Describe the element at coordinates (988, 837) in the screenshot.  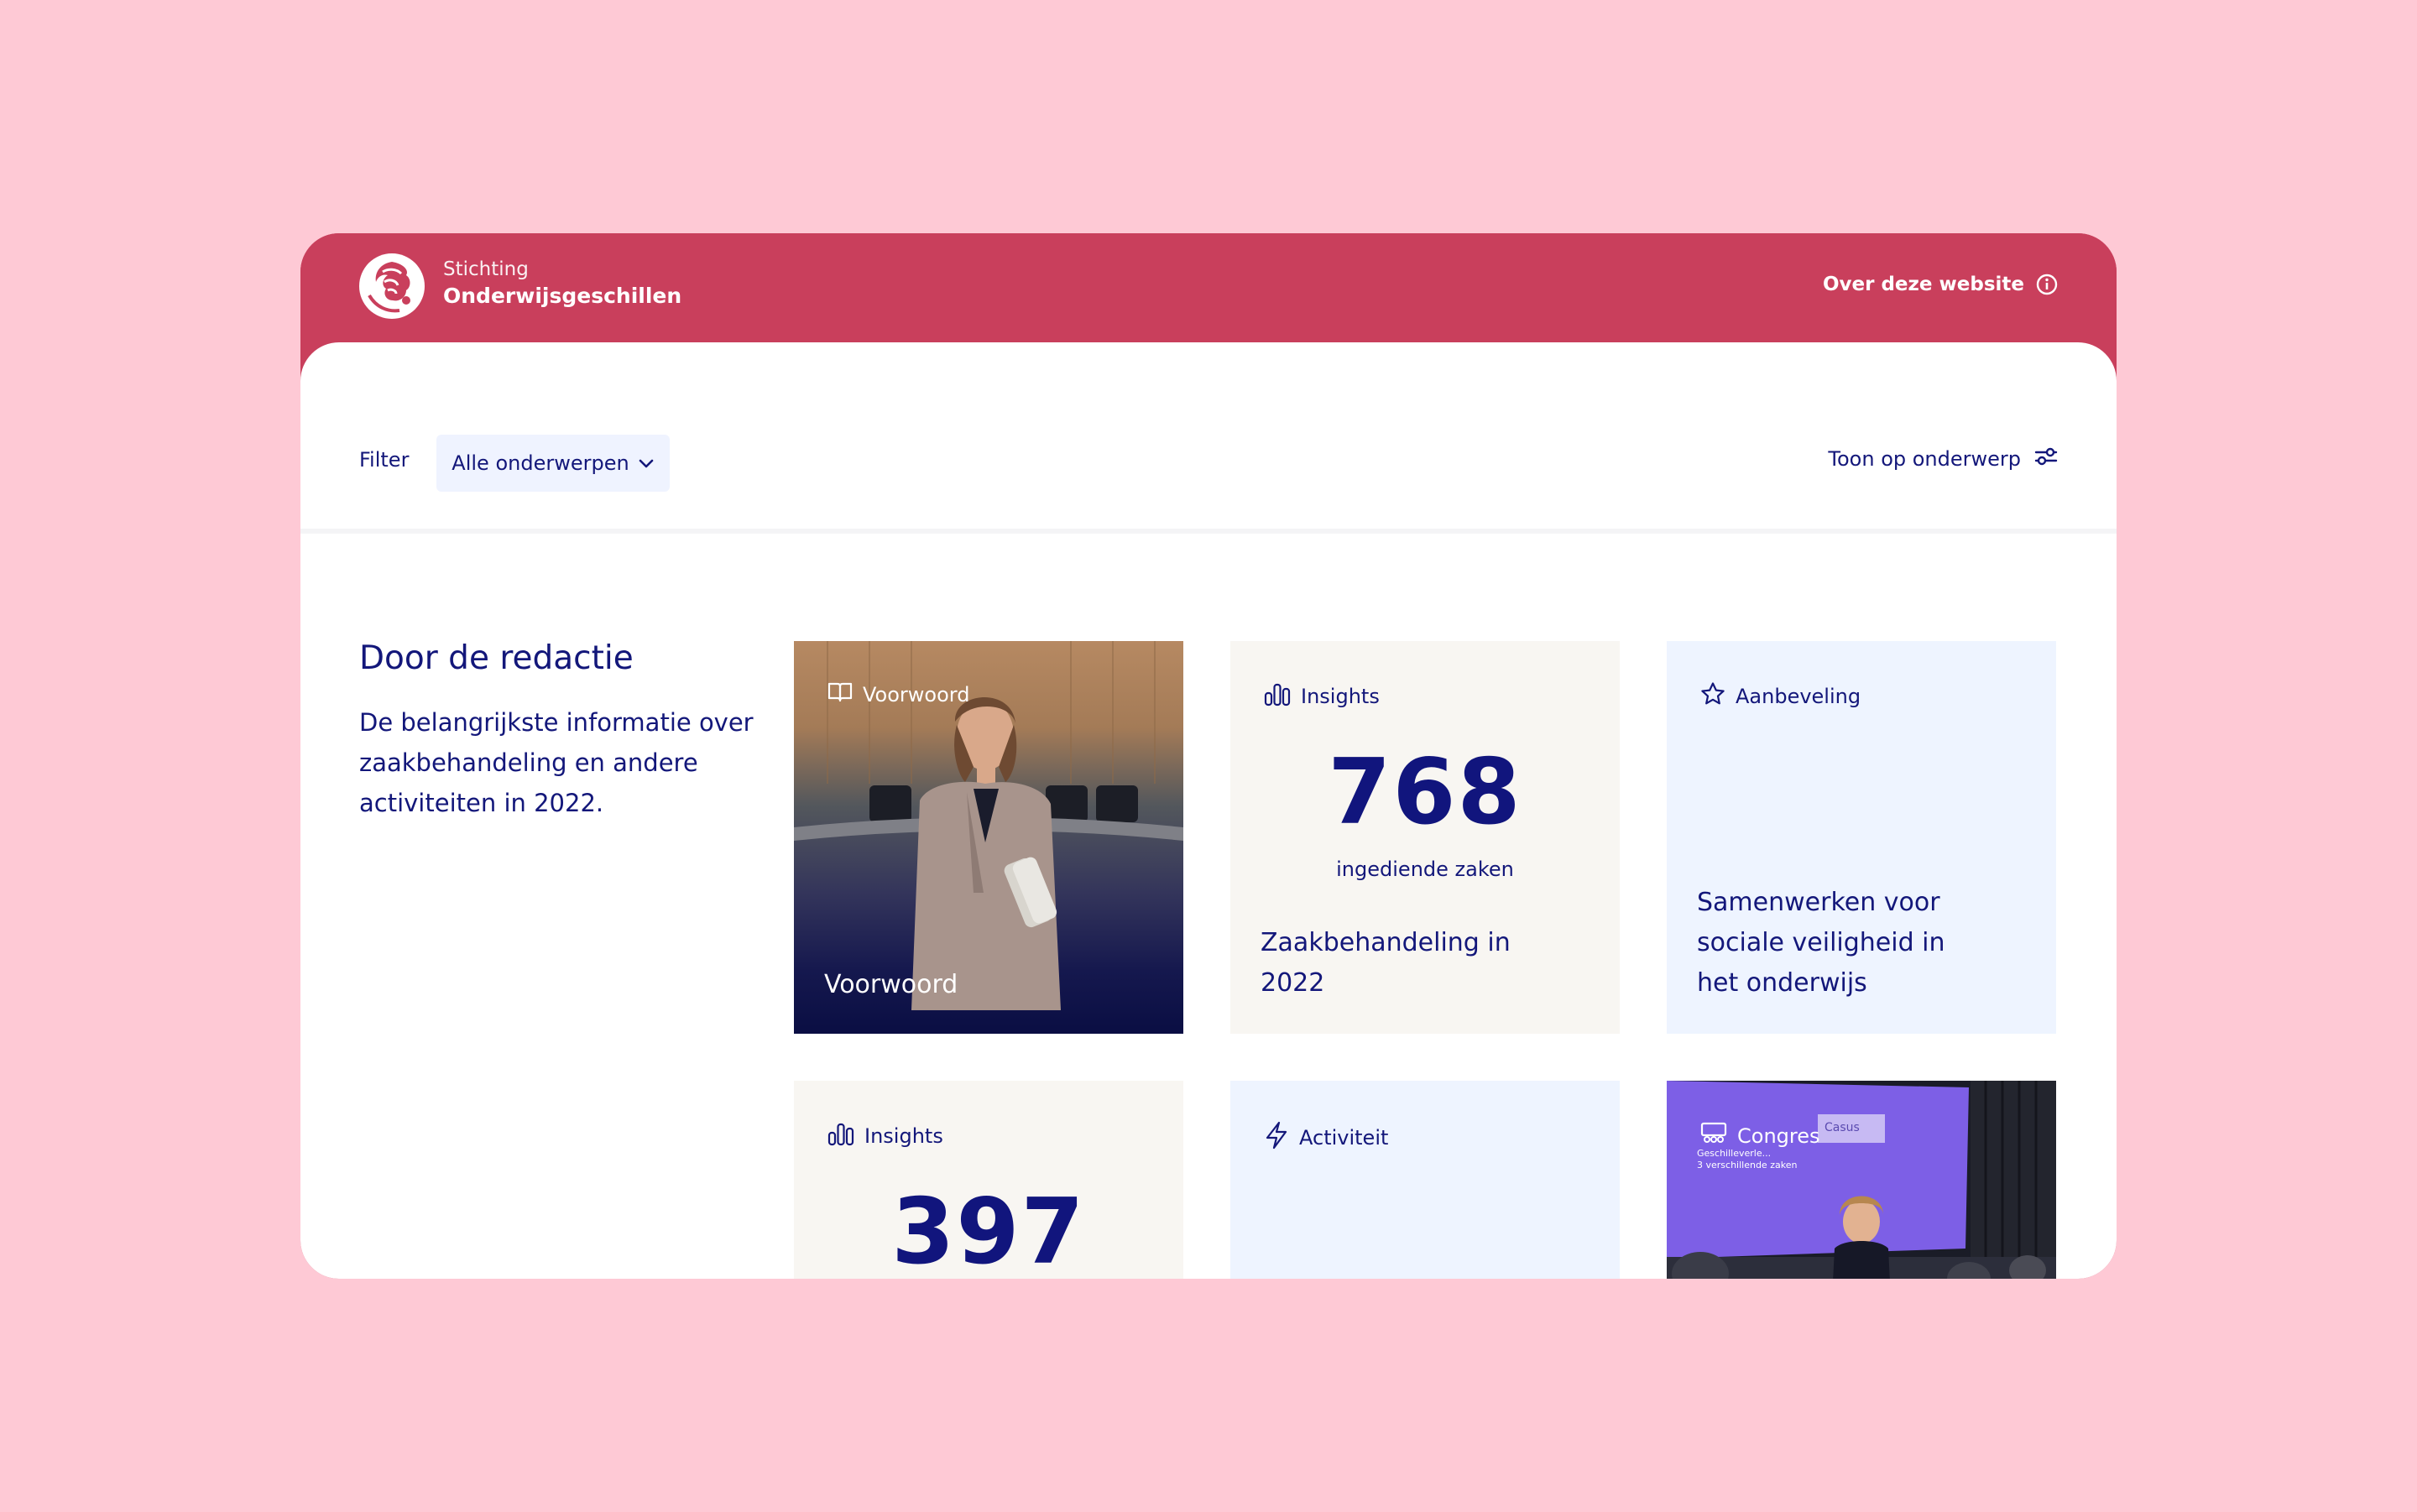
I see `card-voorwoord: Voorwoord Voorwoord` at that location.